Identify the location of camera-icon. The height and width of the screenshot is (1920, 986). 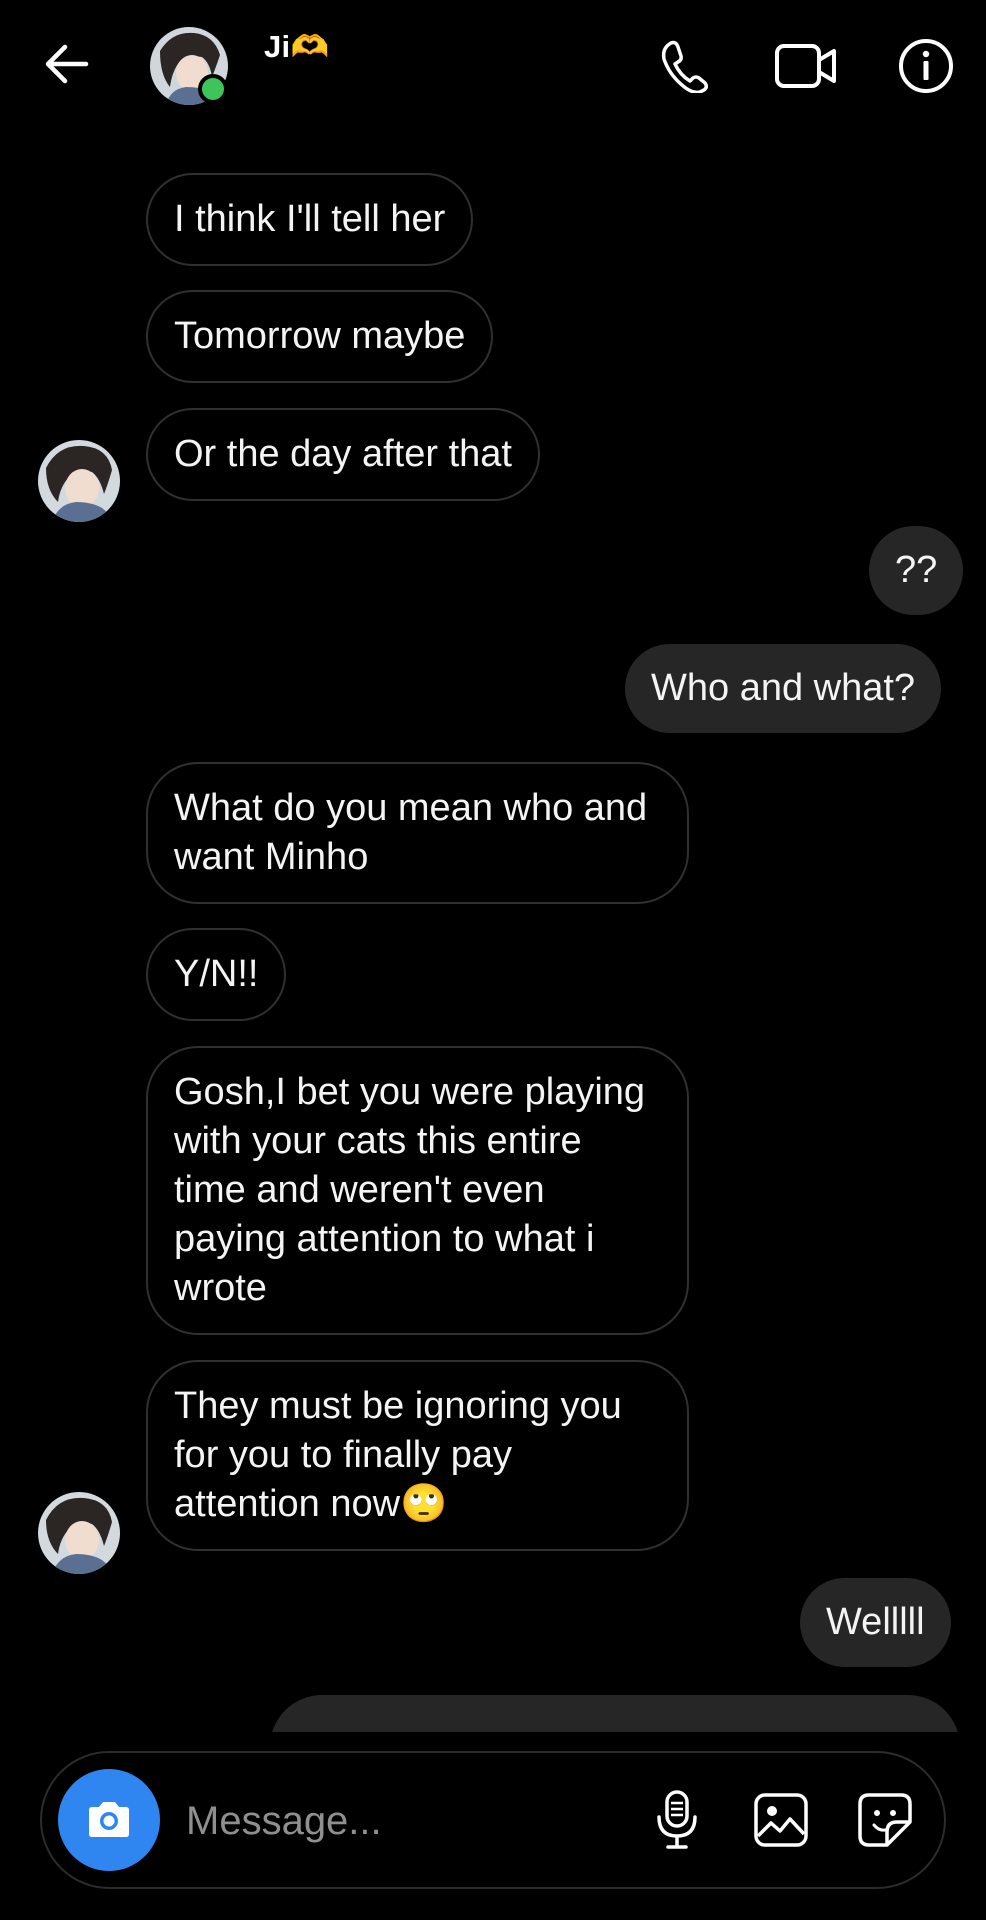
(109, 1820).